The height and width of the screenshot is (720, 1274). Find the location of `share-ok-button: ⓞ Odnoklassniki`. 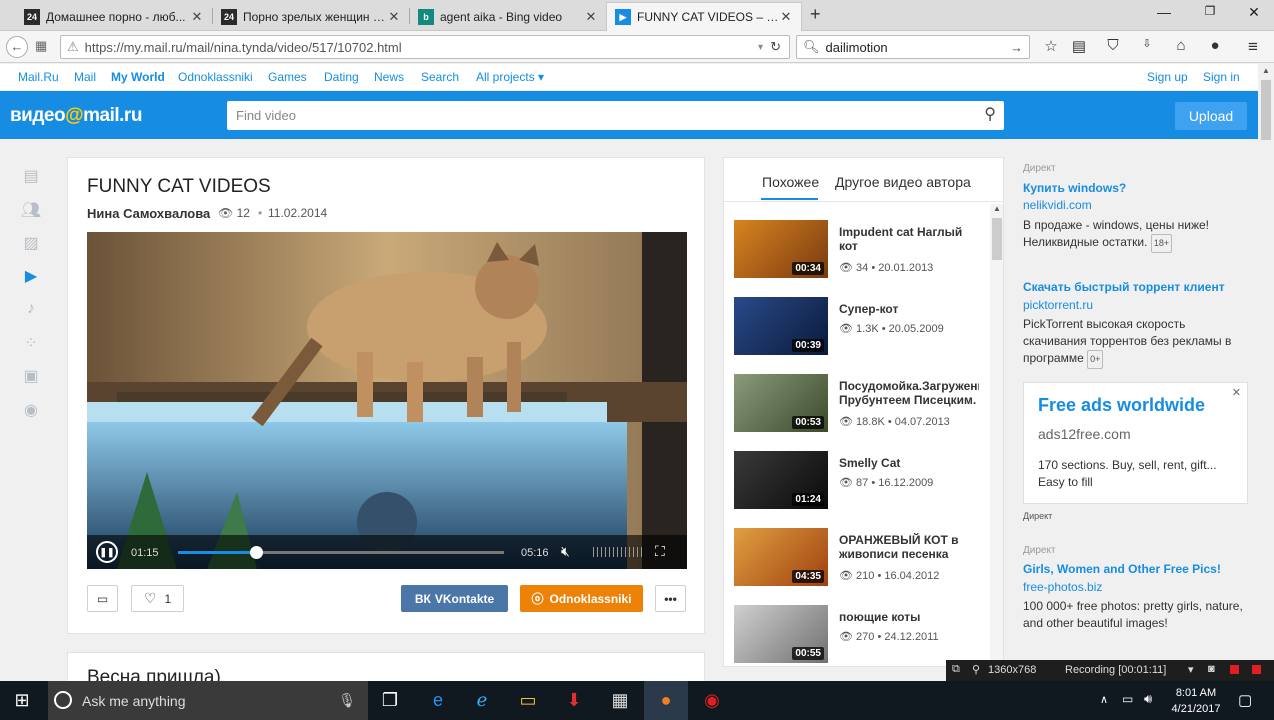

share-ok-button: ⓞ Odnoklassniki is located at coordinates (581, 598).